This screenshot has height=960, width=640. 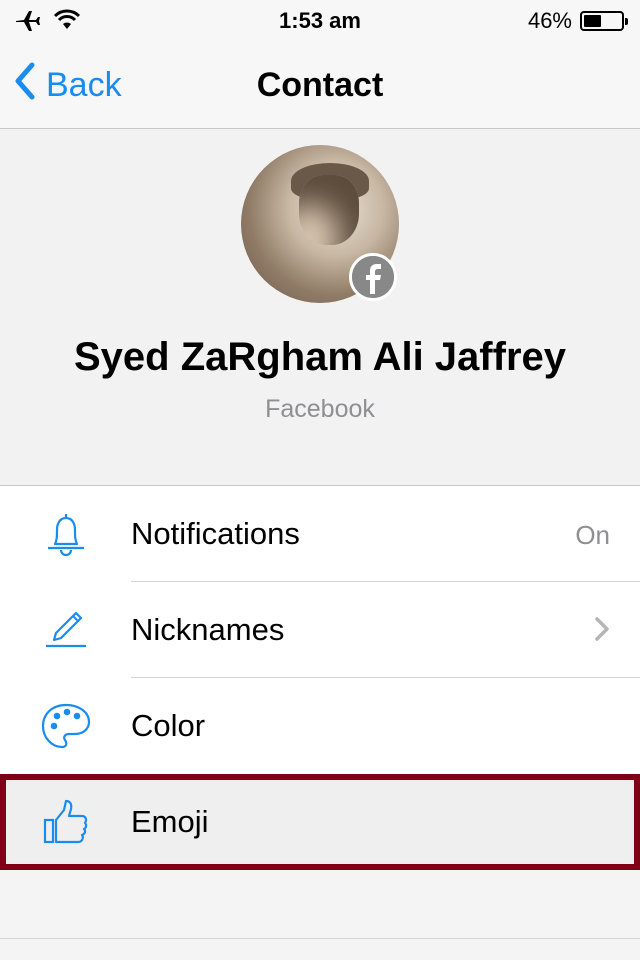 I want to click on battery-percent: 46%, so click(x=549, y=20).